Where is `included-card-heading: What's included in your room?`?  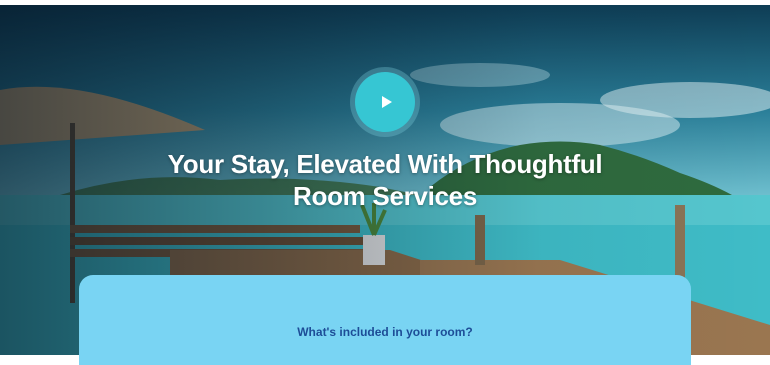
included-card-heading: What's included in your room? is located at coordinates (385, 332).